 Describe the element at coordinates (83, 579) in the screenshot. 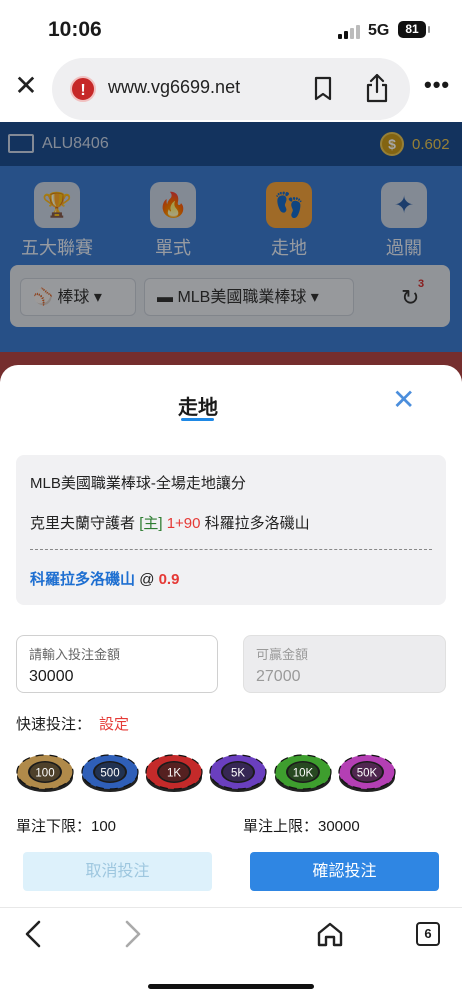

I see `pick-team: 科羅拉多洛磯山` at that location.